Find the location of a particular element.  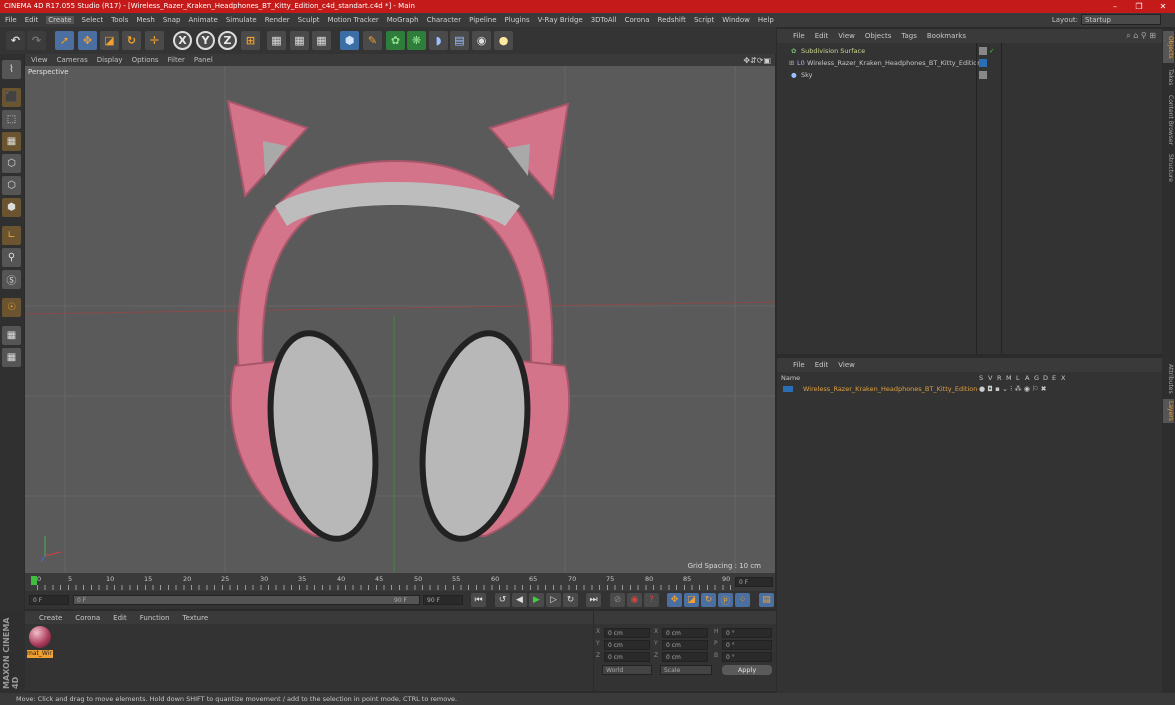

viewport-menu-view: View is located at coordinates (39, 60).